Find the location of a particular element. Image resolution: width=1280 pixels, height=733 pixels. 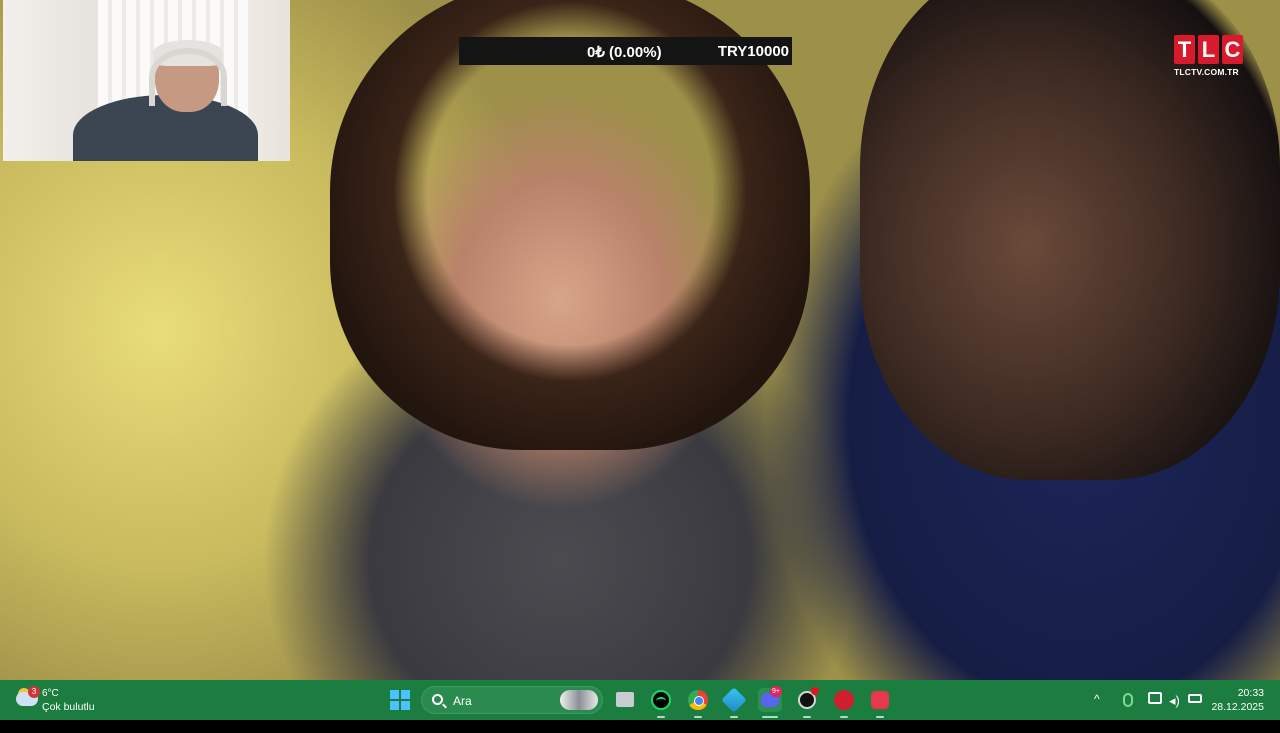

channel-domain: TLCTV.COM.TR is located at coordinates (1206, 72).